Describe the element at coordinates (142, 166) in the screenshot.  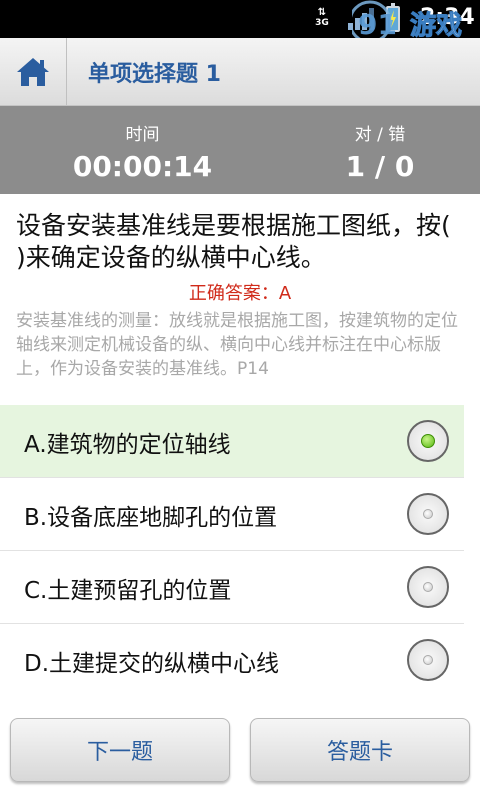
I see `time-value: 00:00:14` at that location.